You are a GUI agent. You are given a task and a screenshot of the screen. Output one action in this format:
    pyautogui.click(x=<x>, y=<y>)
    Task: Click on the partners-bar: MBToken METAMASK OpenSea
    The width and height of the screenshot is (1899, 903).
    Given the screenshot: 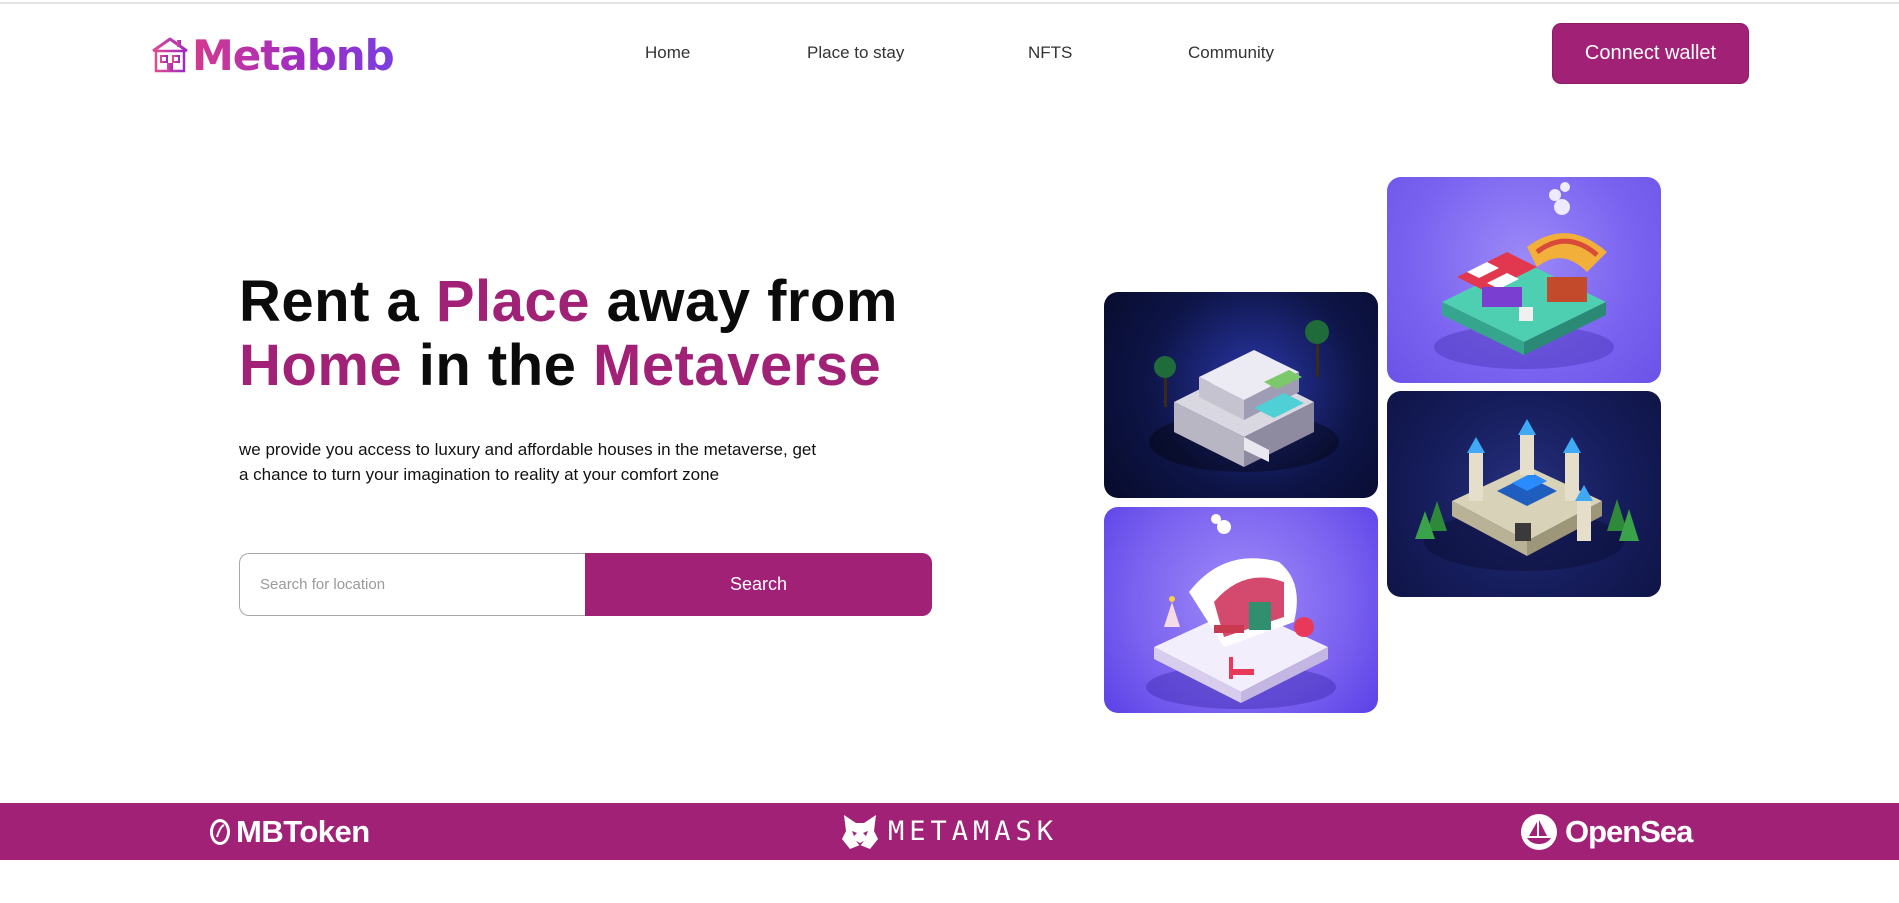 What is the action you would take?
    pyautogui.click(x=949, y=831)
    